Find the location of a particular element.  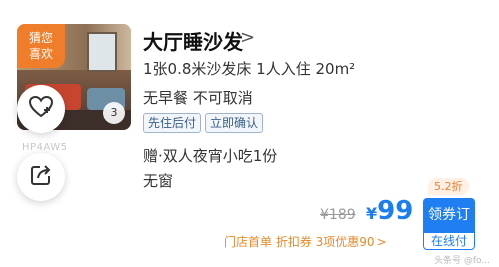

photo-count-badge: 3 is located at coordinates (114, 113).